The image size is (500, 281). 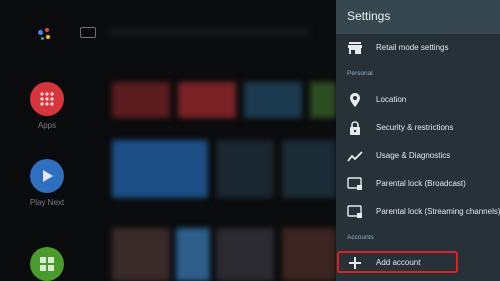 I want to click on menu-item-security: Security & restrictions, so click(x=418, y=128).